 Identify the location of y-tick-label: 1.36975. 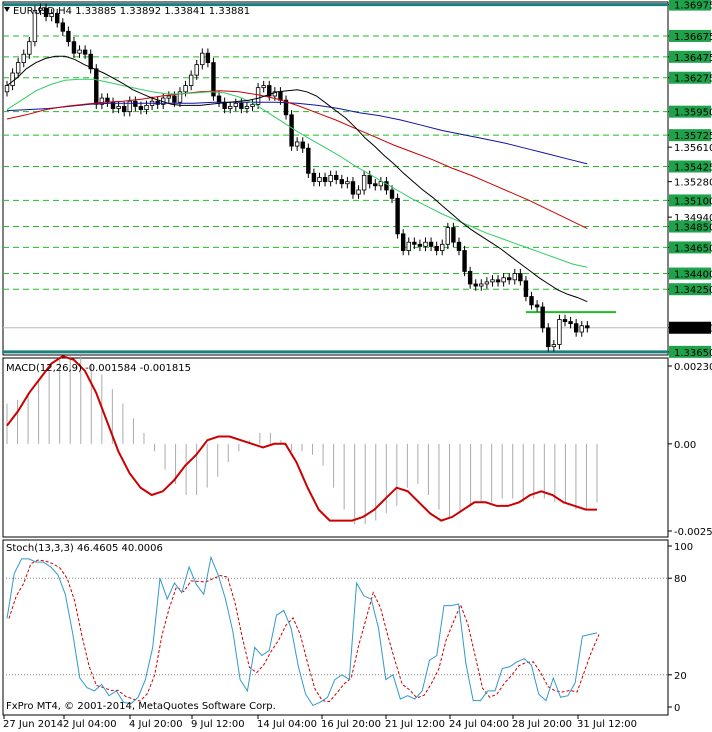
(693, 6).